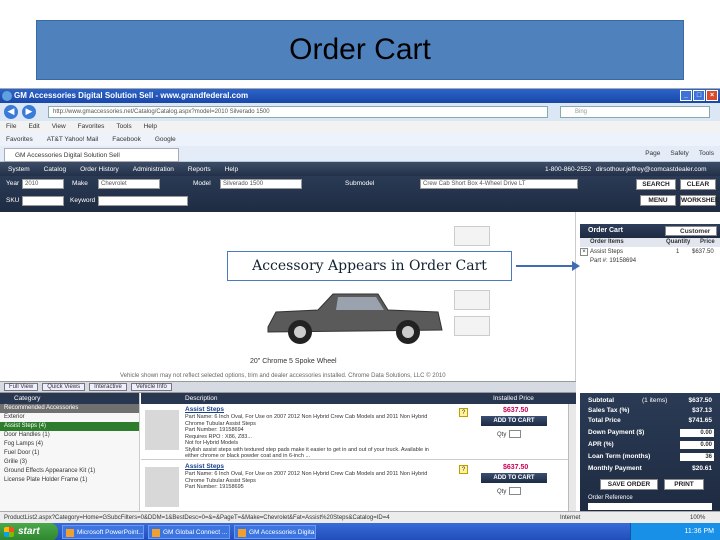  Describe the element at coordinates (697, 518) in the screenshot. I see `zoom-level: 100%` at that location.